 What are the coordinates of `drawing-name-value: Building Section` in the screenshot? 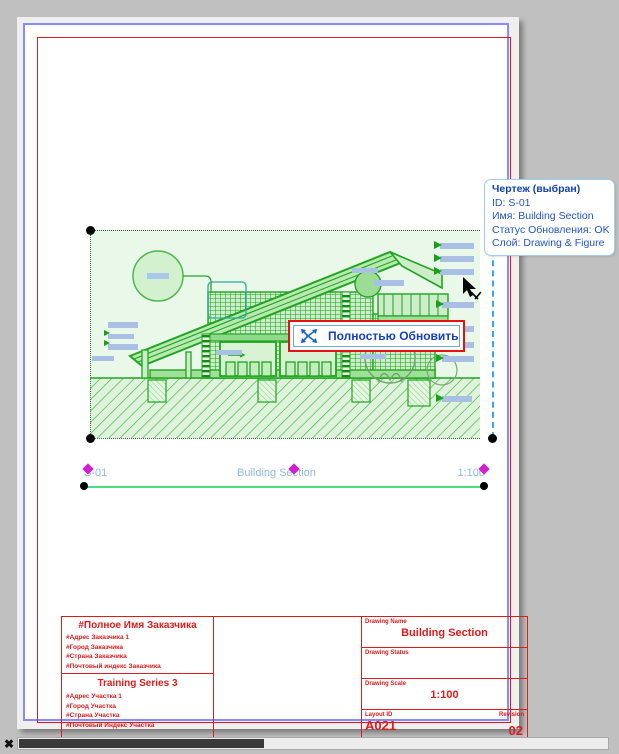 It's located at (444, 633).